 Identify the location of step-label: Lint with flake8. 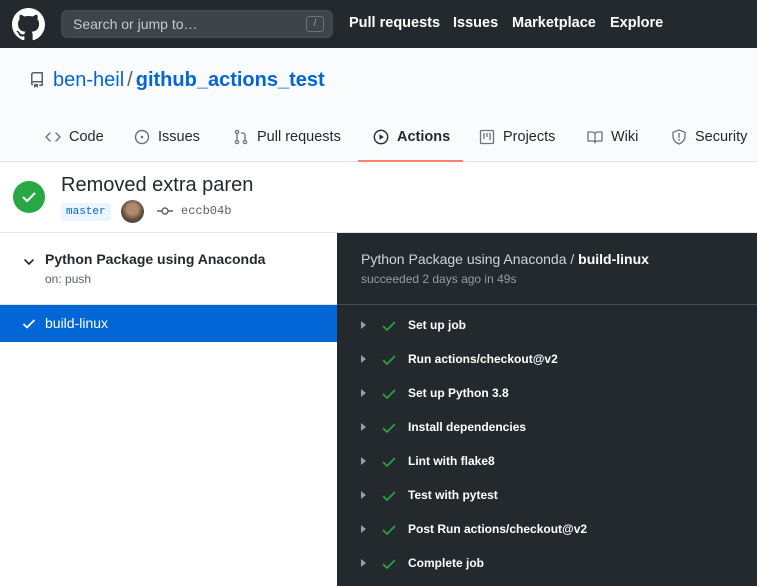
(451, 461).